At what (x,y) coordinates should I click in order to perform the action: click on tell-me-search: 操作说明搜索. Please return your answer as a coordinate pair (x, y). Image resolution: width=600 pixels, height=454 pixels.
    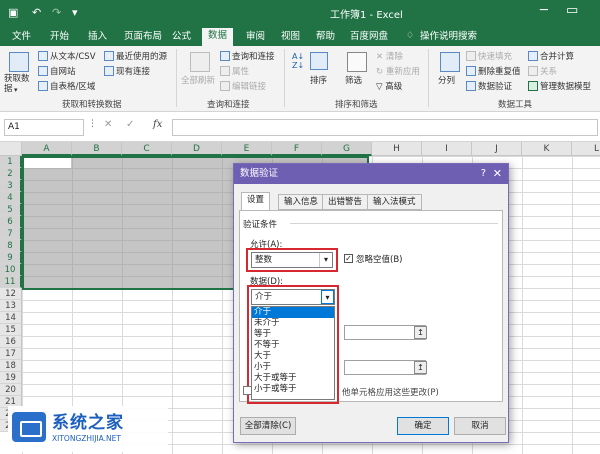
    Looking at the image, I should click on (448, 37).